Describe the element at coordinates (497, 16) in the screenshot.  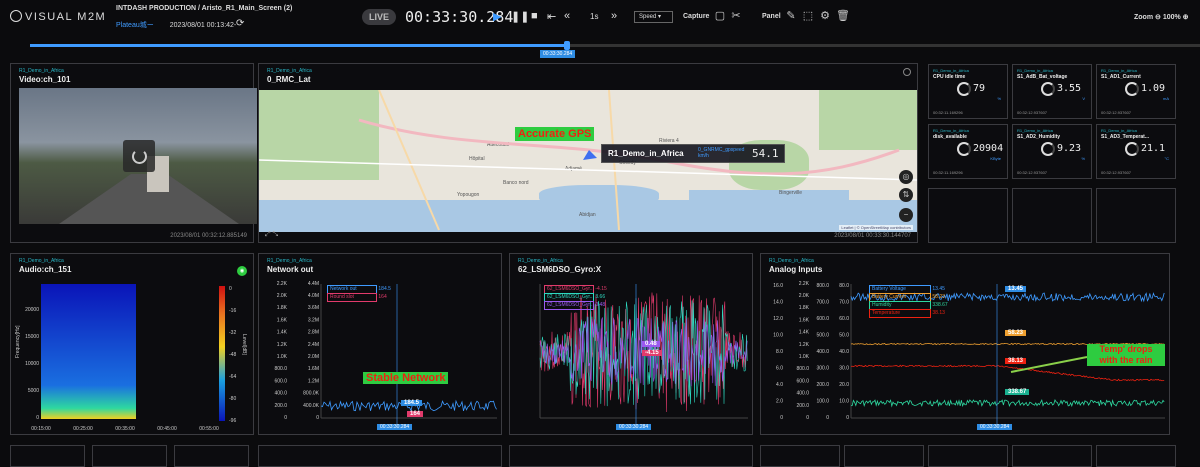
I see `play-icon: ▶` at that location.